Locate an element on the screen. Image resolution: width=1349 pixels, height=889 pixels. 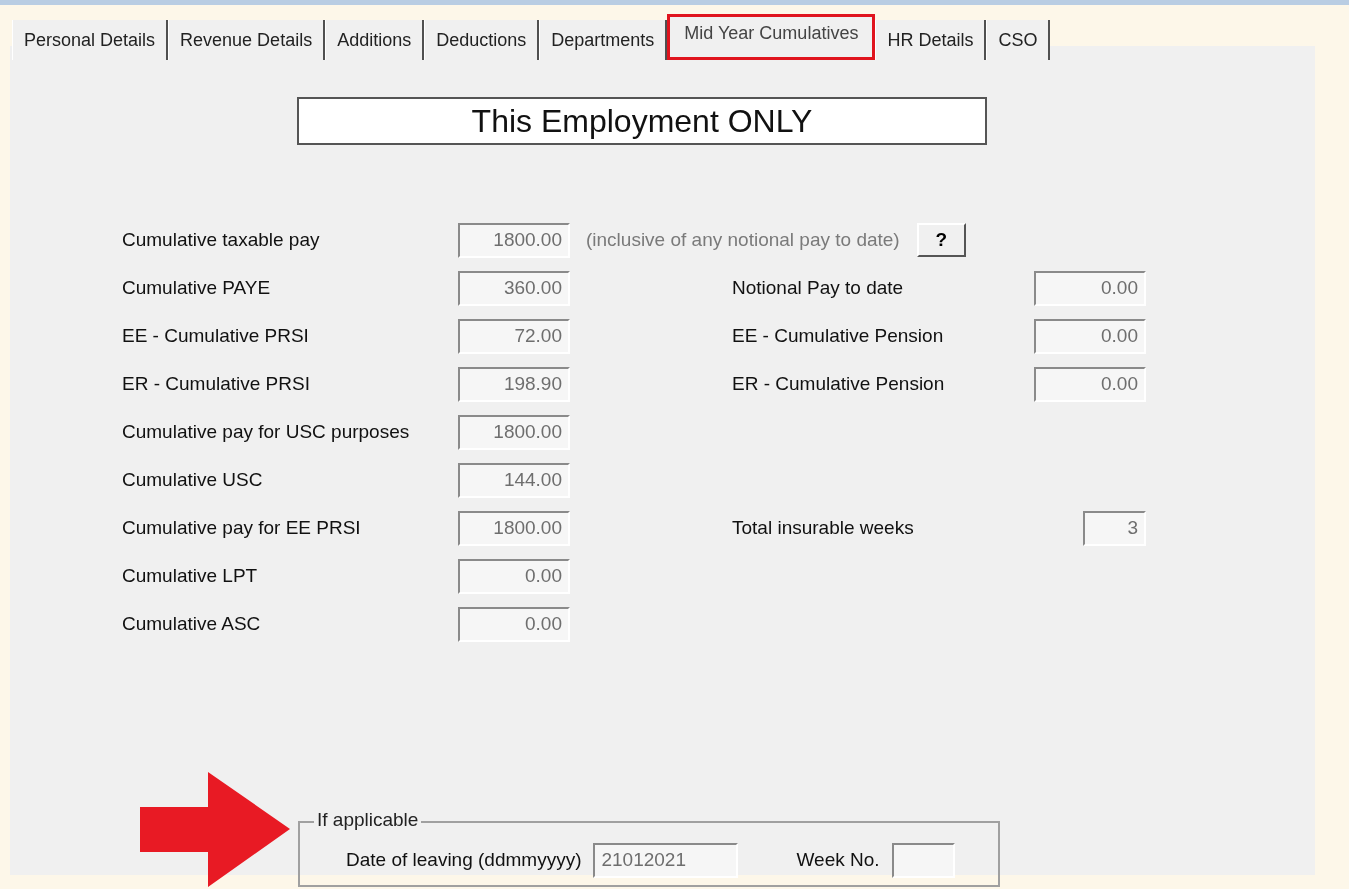
week-field is located at coordinates (923, 860).